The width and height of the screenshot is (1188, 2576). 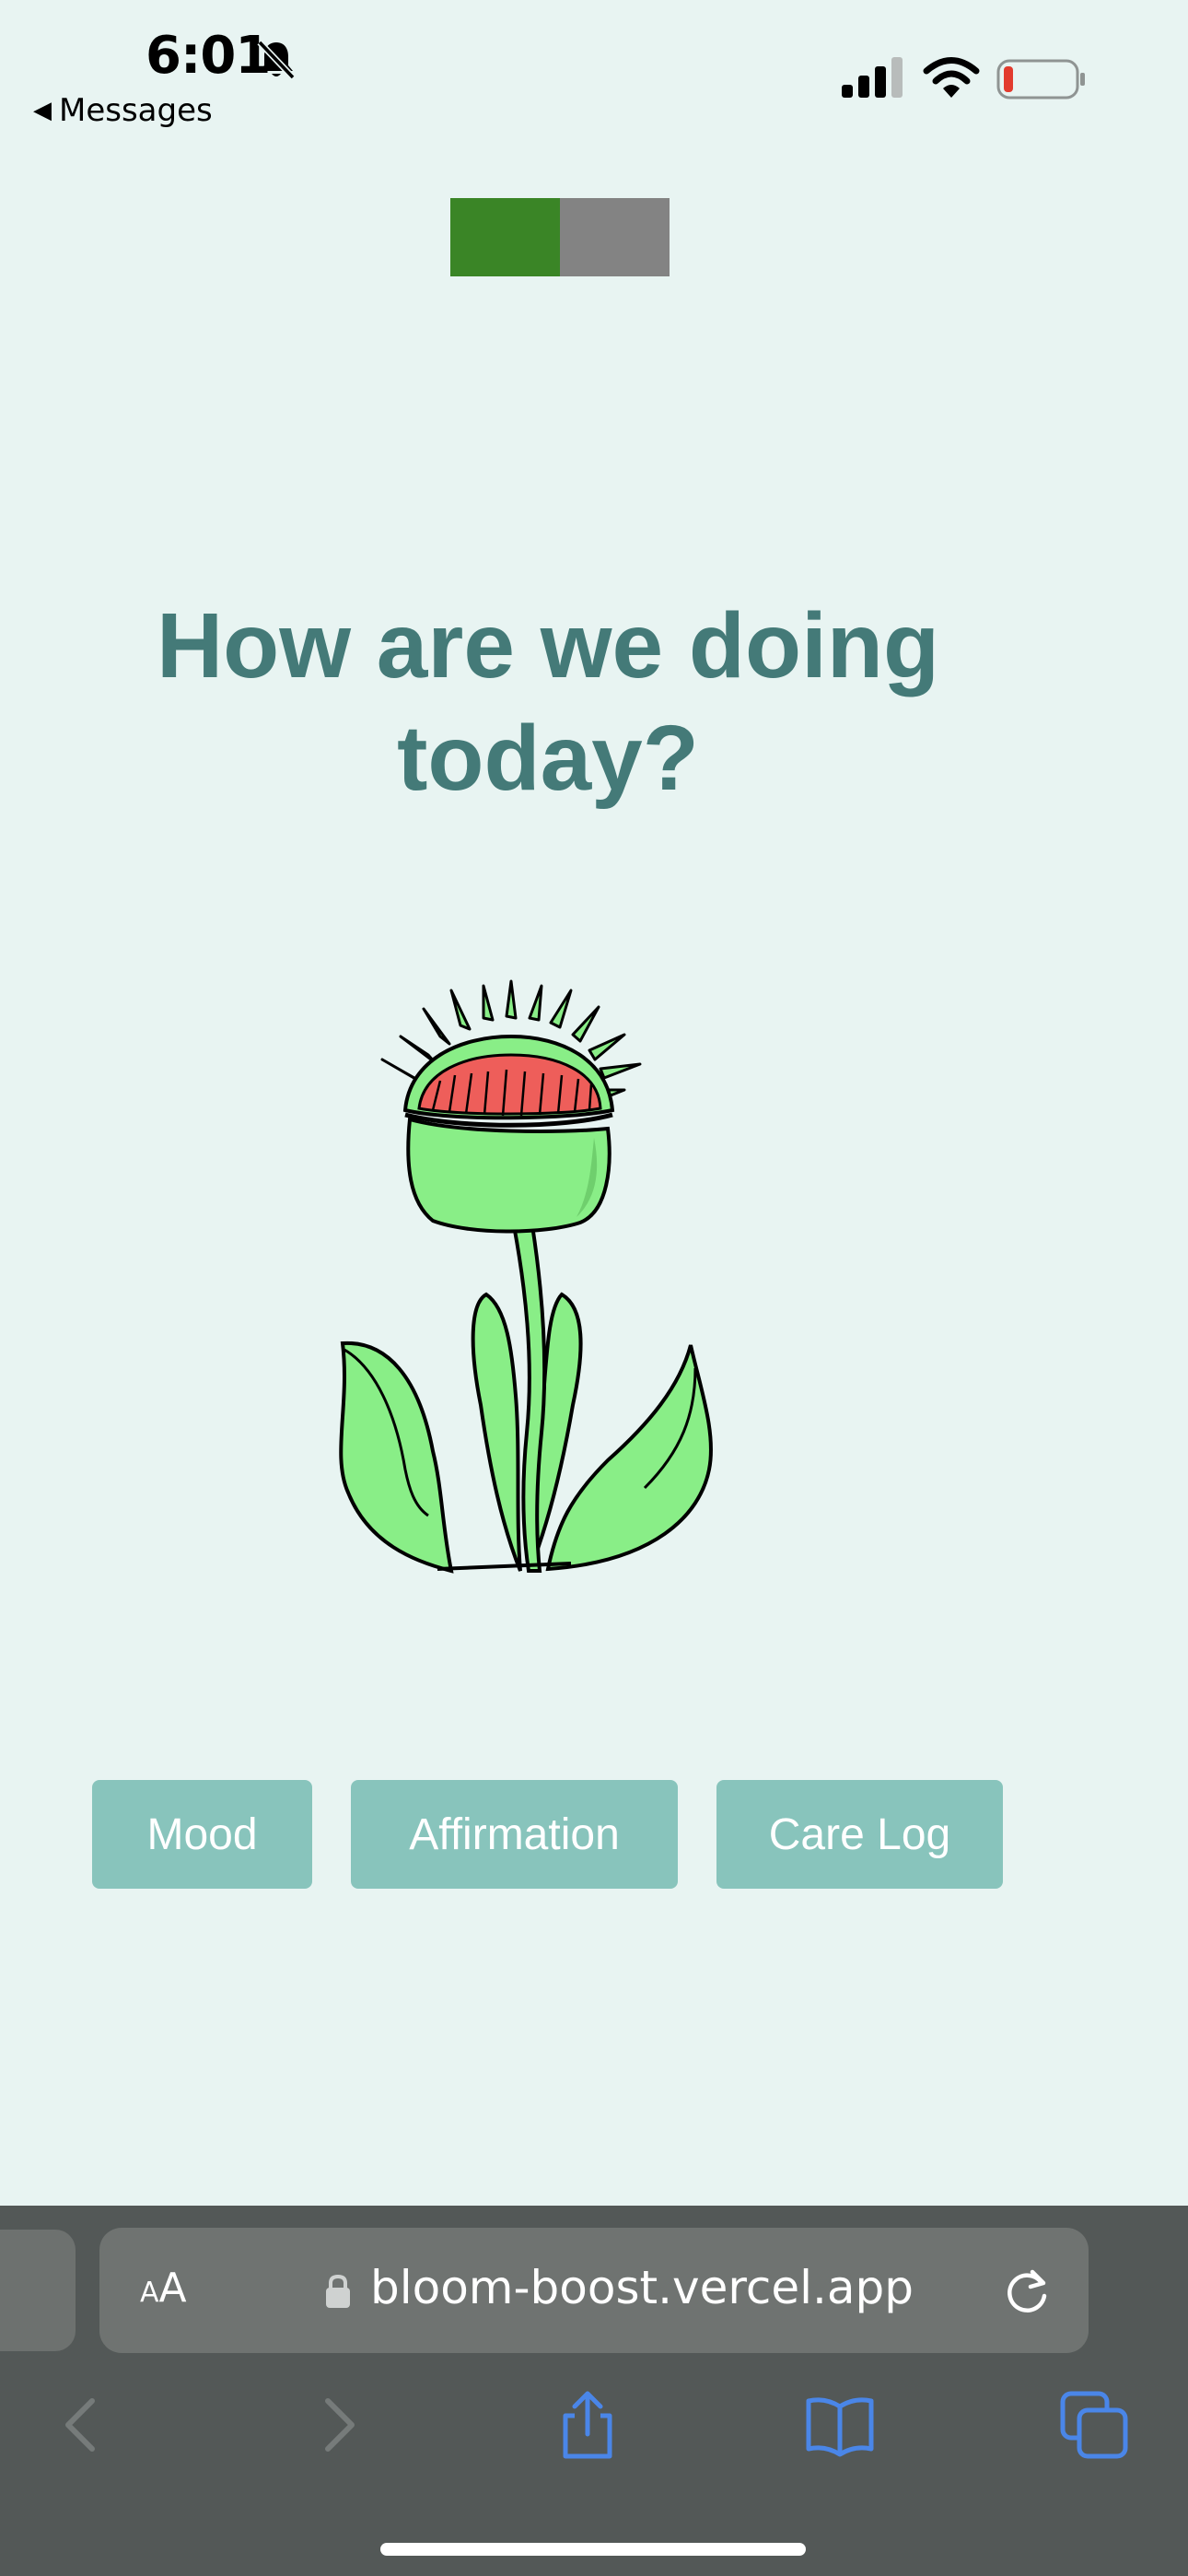 What do you see at coordinates (38, 2290) in the screenshot?
I see `previous-tab-edge` at bounding box center [38, 2290].